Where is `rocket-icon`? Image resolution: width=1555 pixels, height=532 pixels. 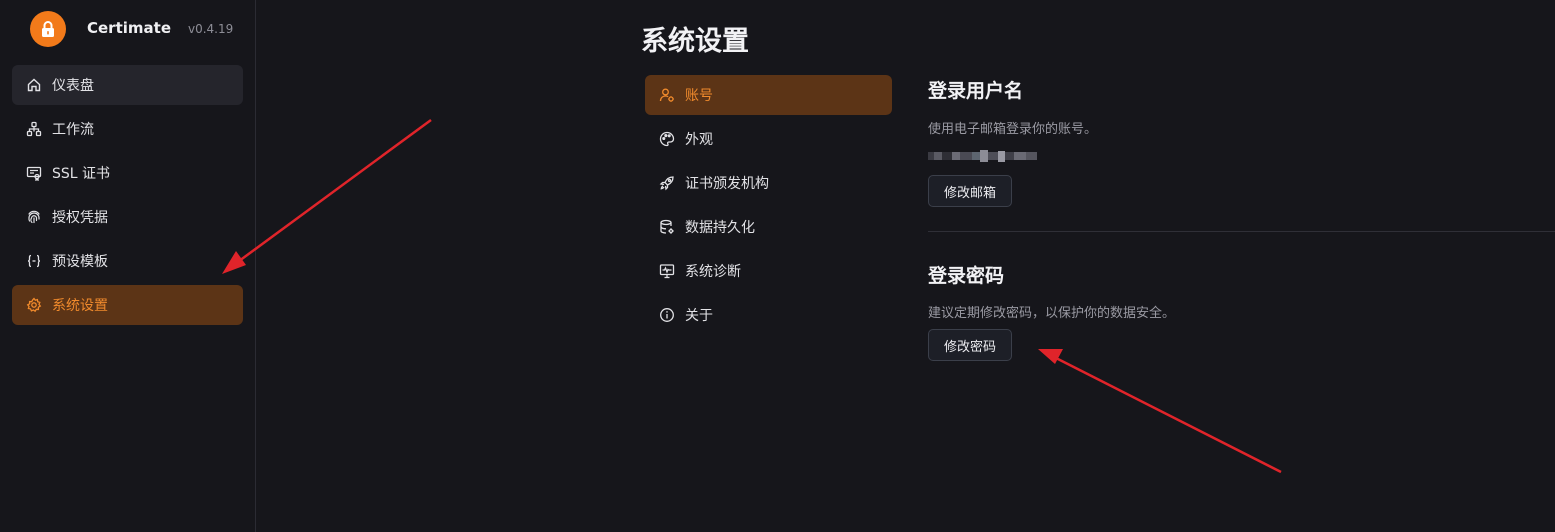 rocket-icon is located at coordinates (667, 183).